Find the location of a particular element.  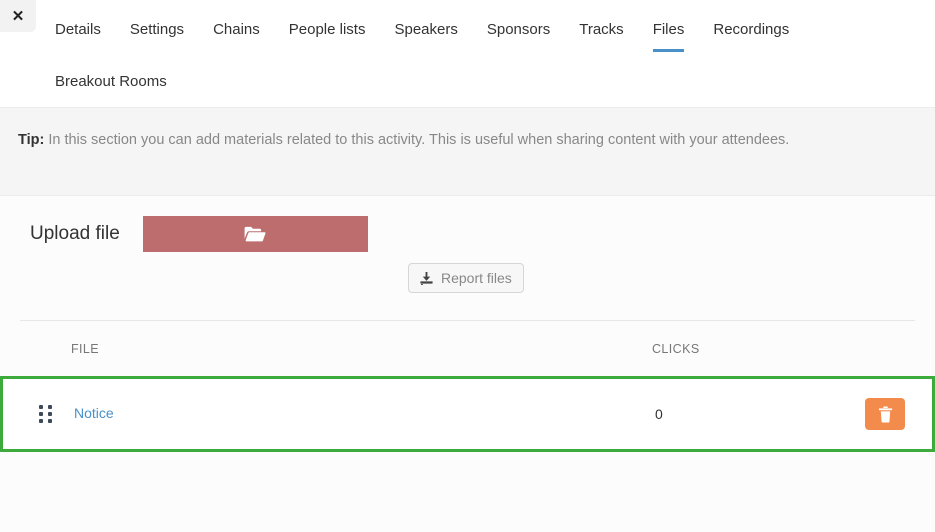

tab-settings: Settings is located at coordinates (157, 33).